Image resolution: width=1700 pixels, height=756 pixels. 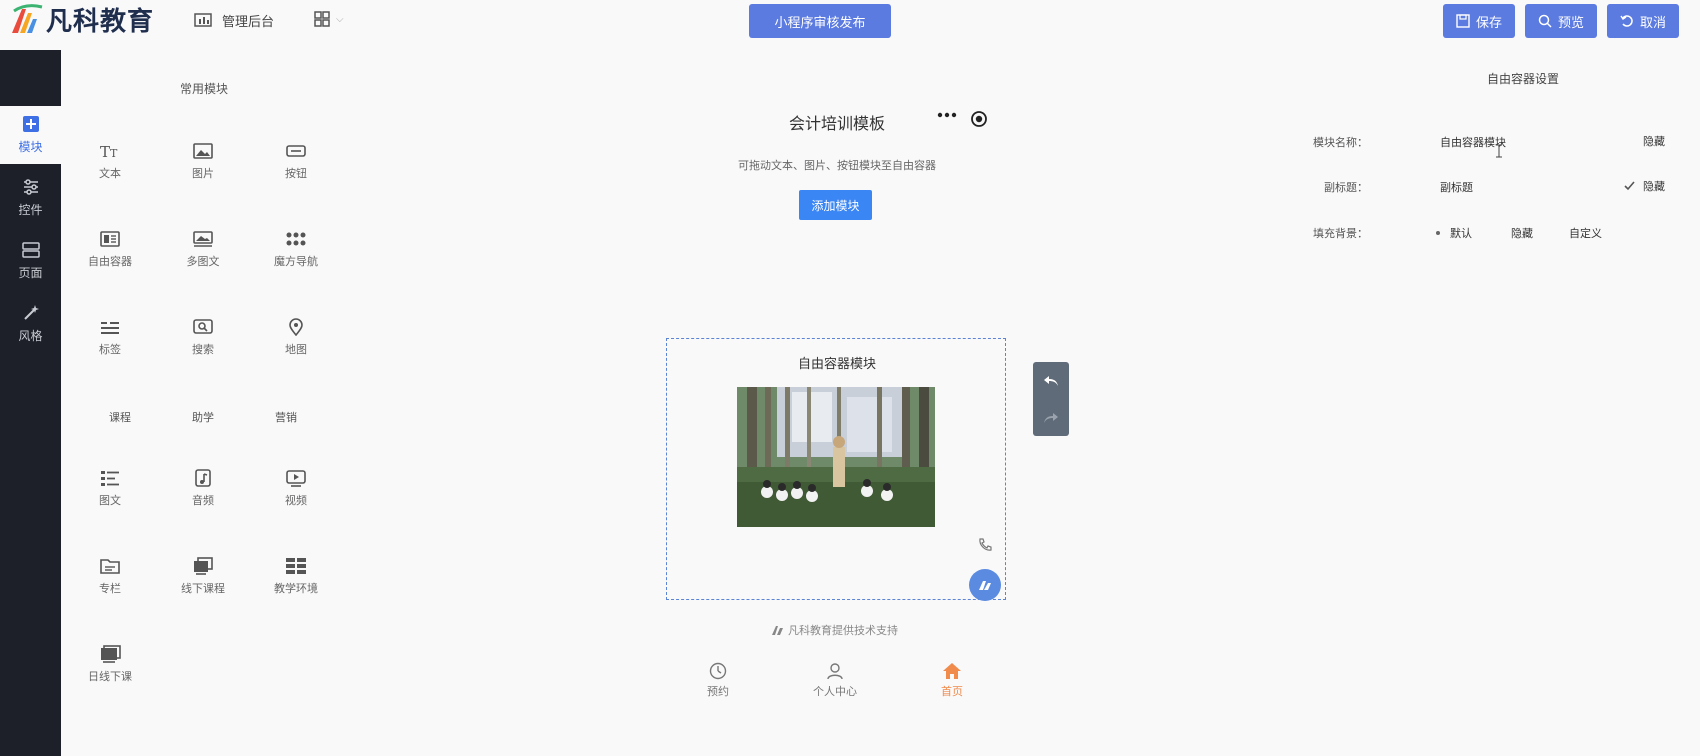 What do you see at coordinates (985, 545) in the screenshot?
I see `phone-icon` at bounding box center [985, 545].